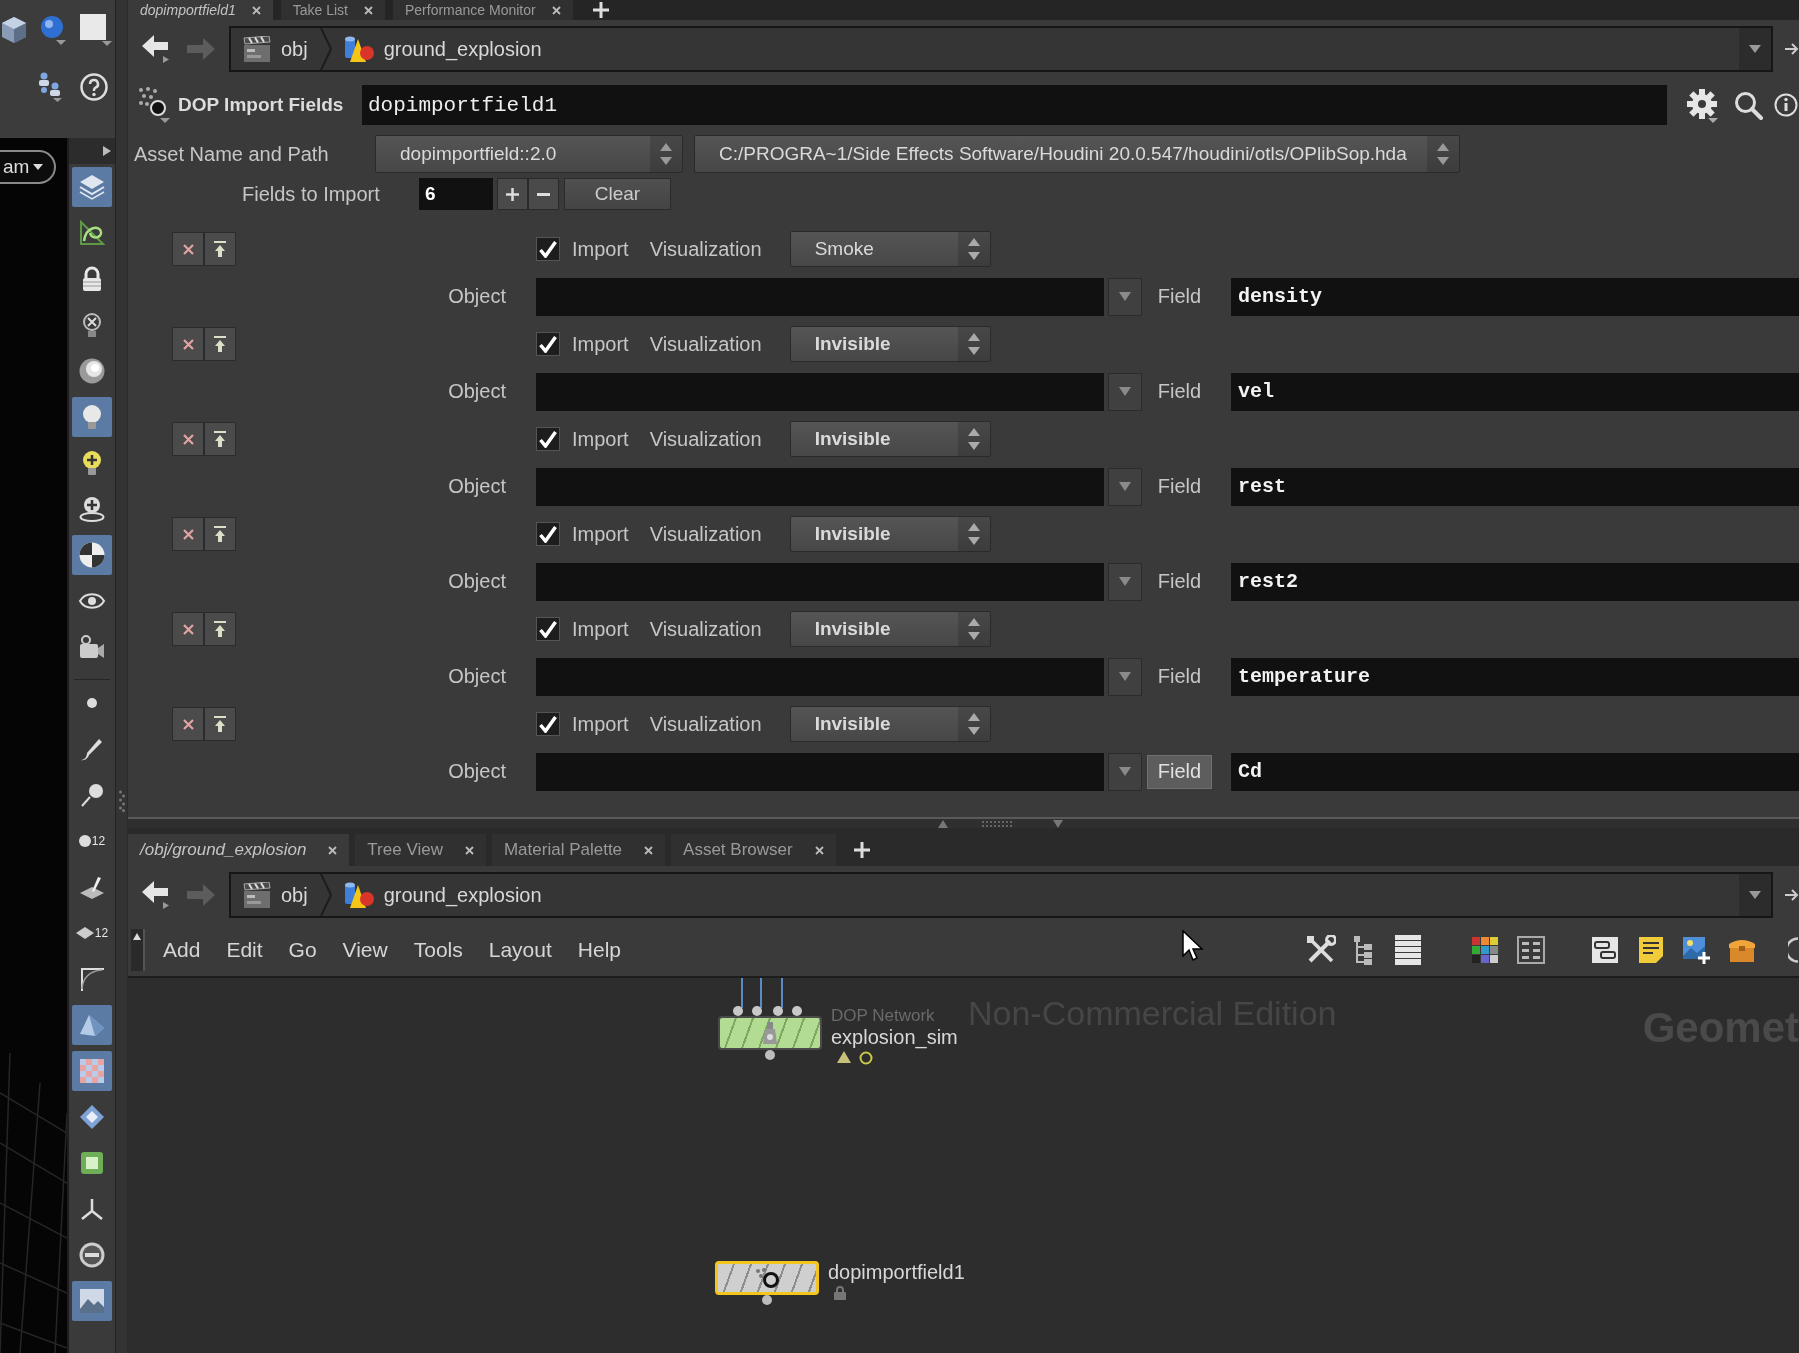 The height and width of the screenshot is (1353, 1799). Describe the element at coordinates (1742, 950) in the screenshot. I see `box-icon` at that location.